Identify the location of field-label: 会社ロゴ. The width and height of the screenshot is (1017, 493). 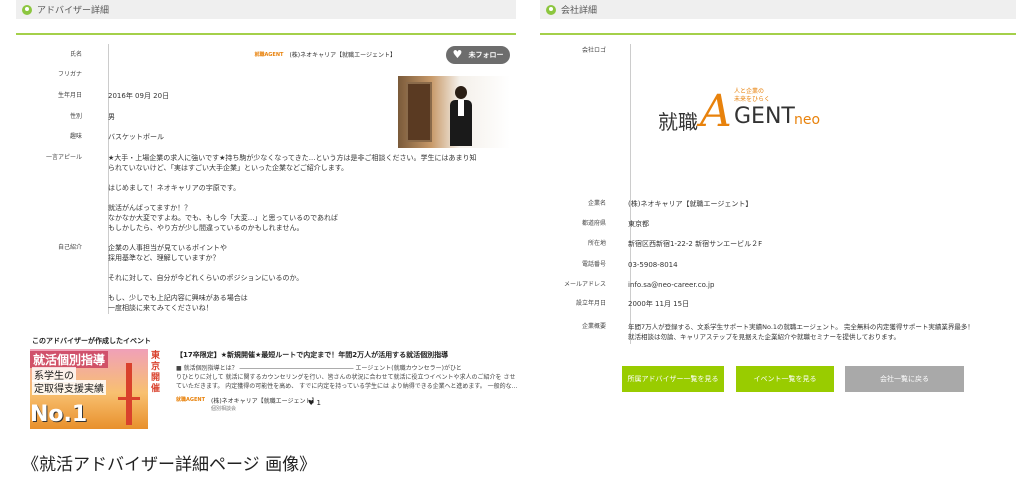
(593, 50).